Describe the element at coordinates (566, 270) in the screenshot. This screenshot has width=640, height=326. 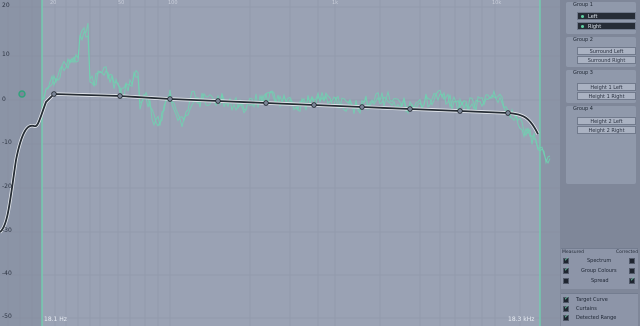
I see `group-colours-measured-checkbox` at that location.